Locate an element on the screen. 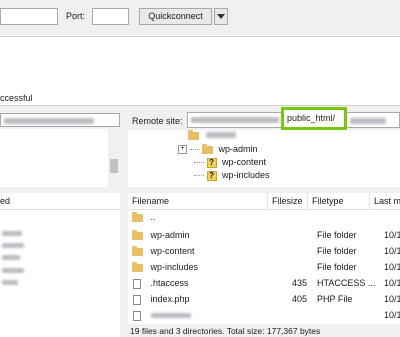 This screenshot has width=400, height=337. file-row-wp-includes: wp-includes File folder 10/1 is located at coordinates (264, 267).